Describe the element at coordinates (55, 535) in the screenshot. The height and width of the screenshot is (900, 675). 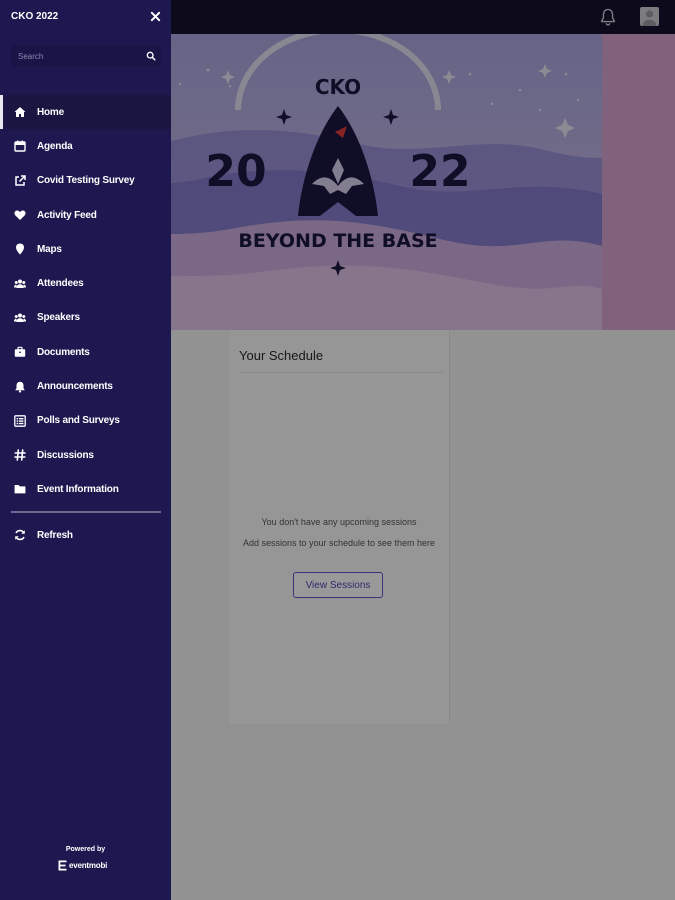
I see `refresh-label: Refresh` at that location.